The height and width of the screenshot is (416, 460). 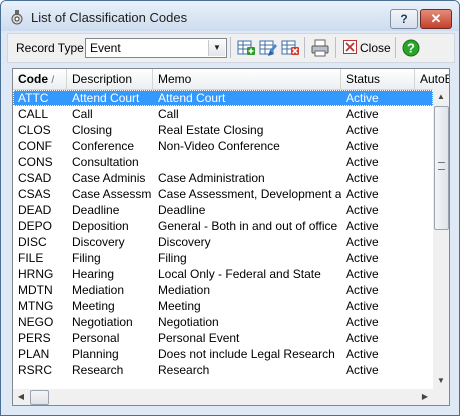 I want to click on cell-description: Deposition, so click(x=100, y=226).